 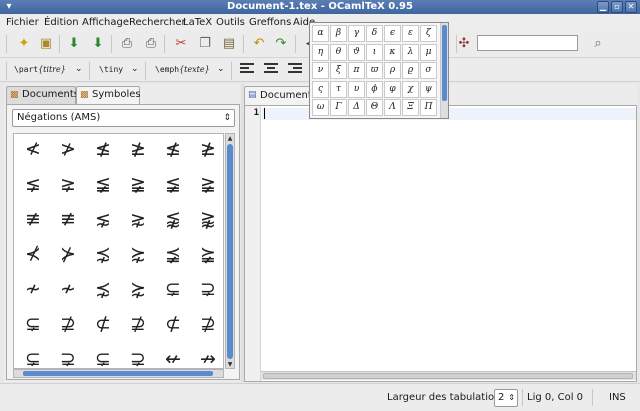 What do you see at coordinates (103, 219) in the screenshot?
I see `symbol-cell: ⋦` at bounding box center [103, 219].